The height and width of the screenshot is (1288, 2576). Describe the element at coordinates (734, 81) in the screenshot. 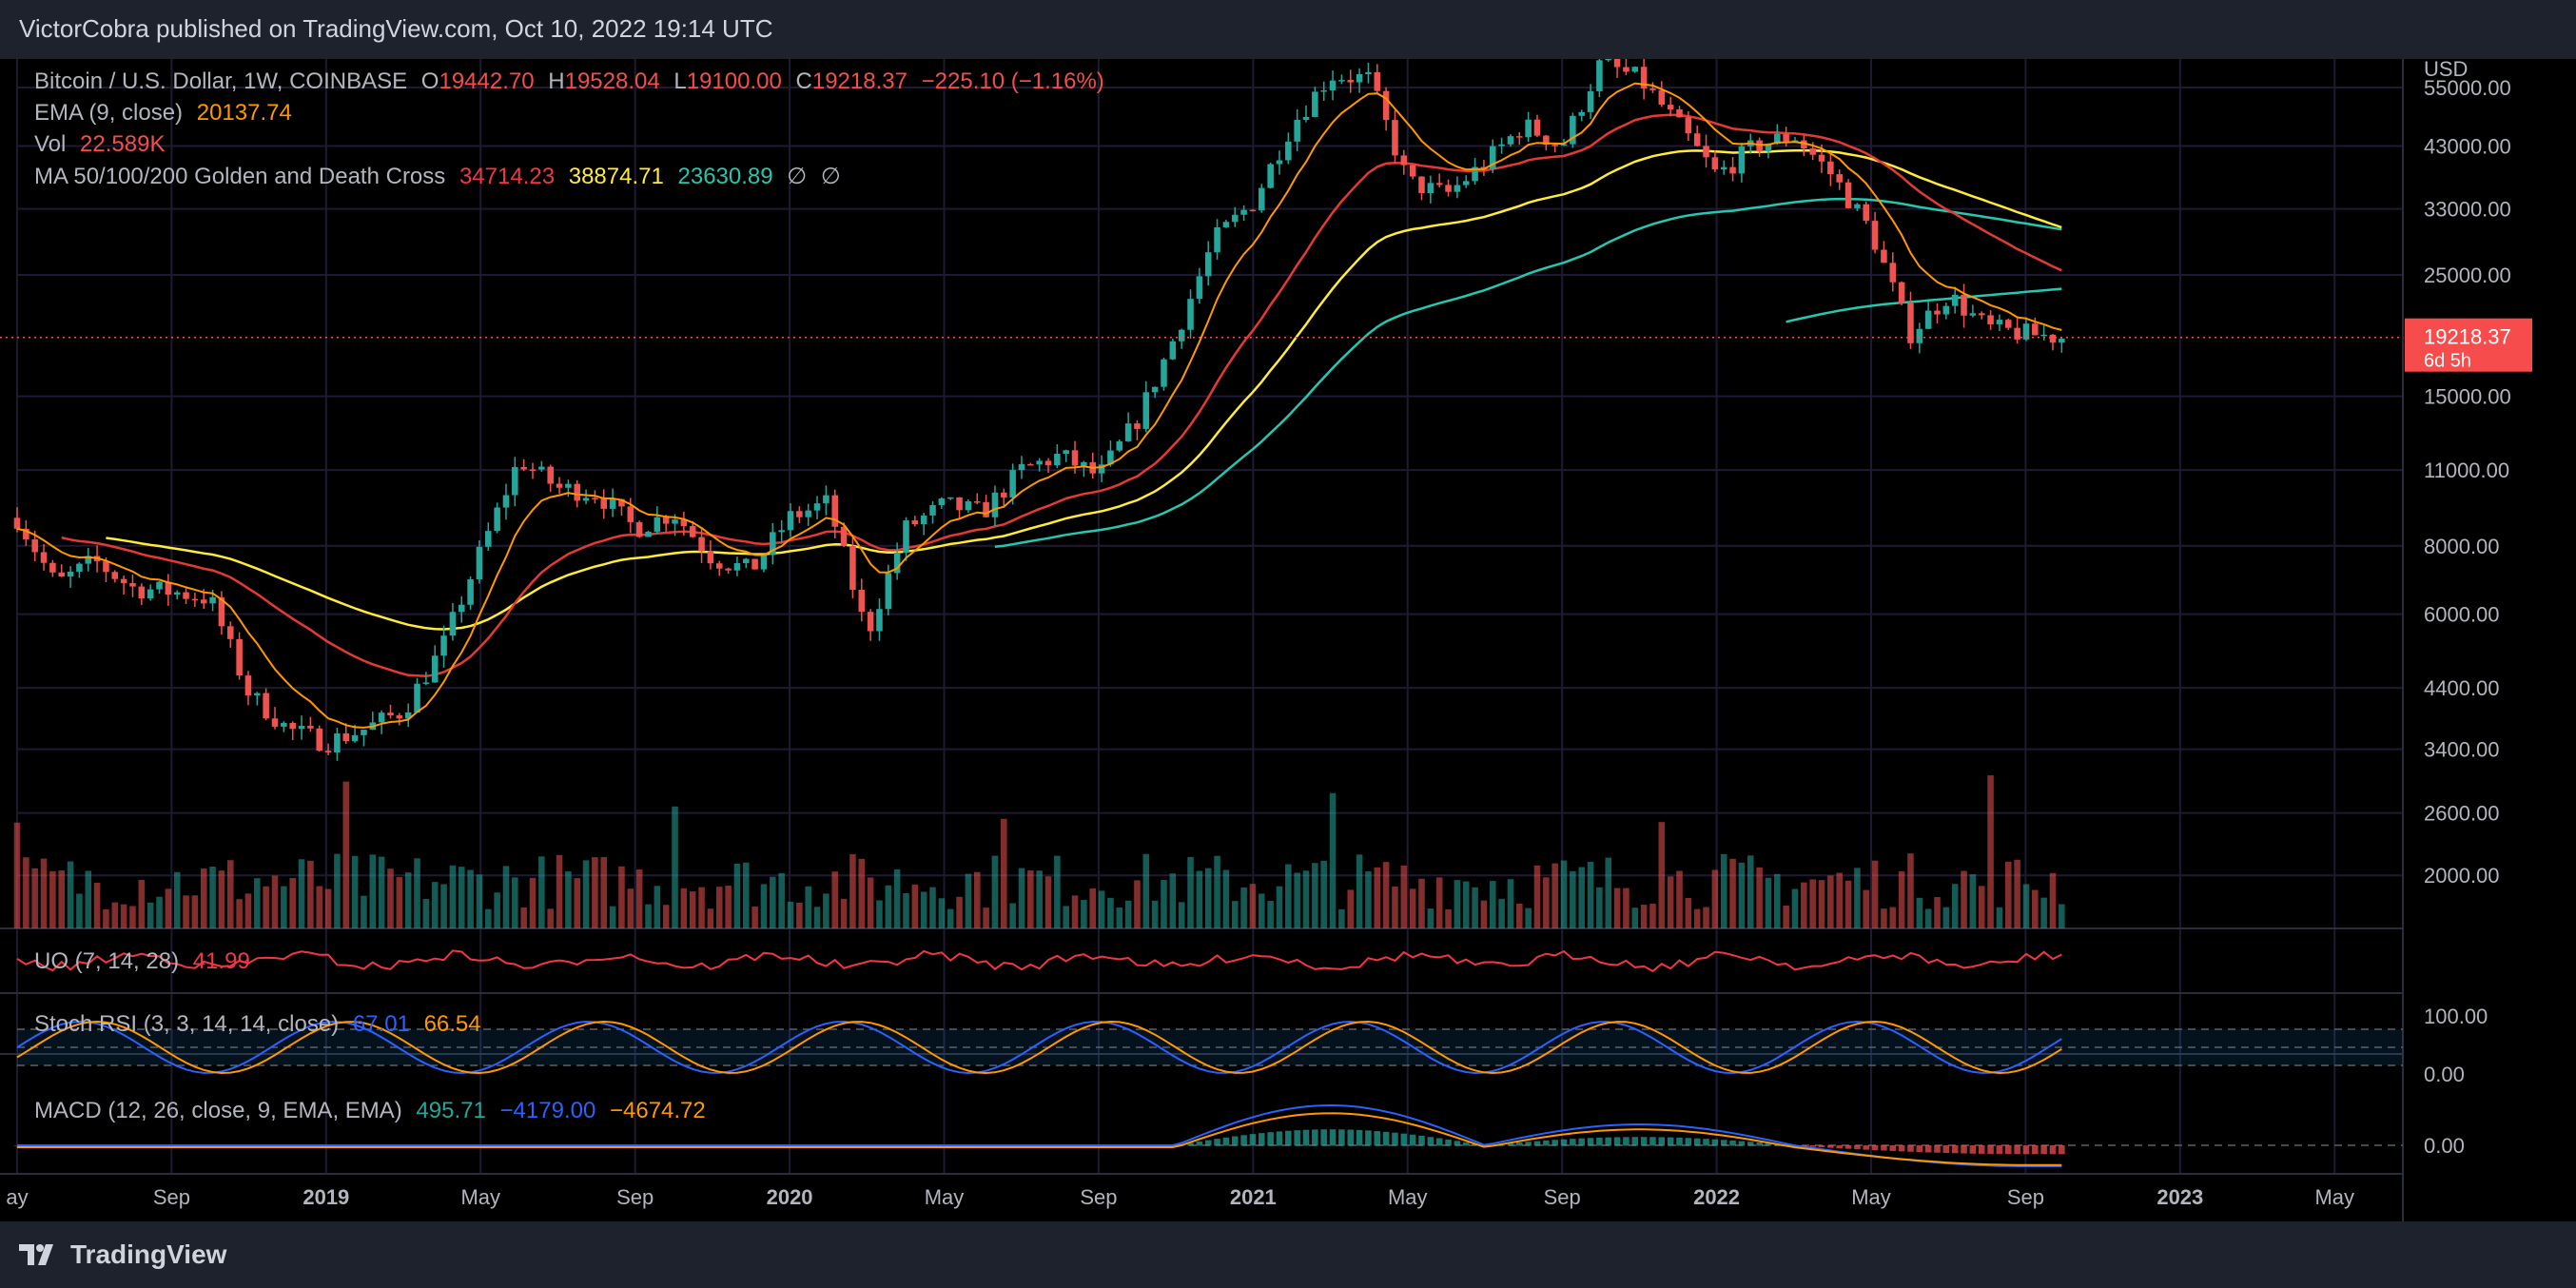

I see `legend-low: 19100.00` at that location.